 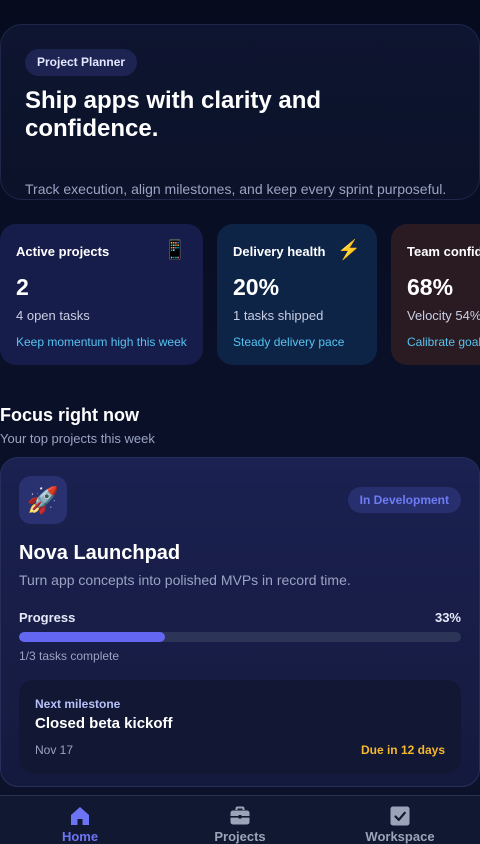 What do you see at coordinates (443, 342) in the screenshot?
I see `stat-link: Calibrate goal` at bounding box center [443, 342].